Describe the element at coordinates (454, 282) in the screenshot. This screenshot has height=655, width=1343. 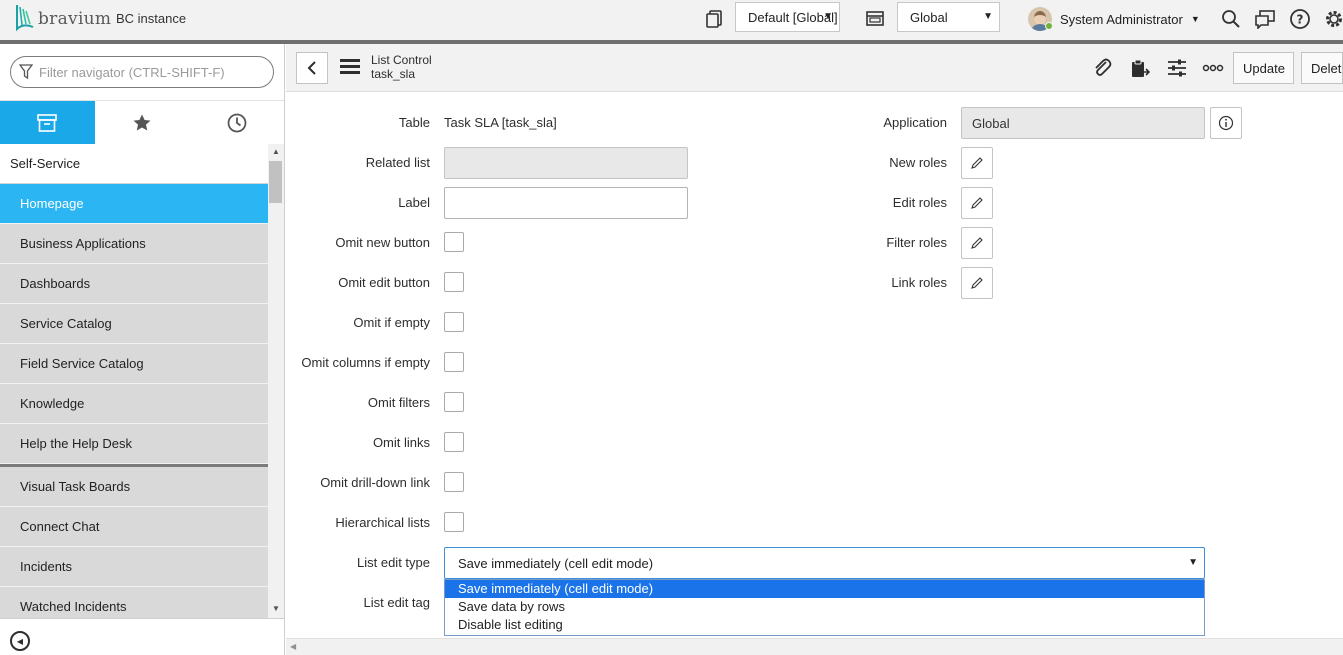
I see `omit-edit-button-checkbox` at that location.